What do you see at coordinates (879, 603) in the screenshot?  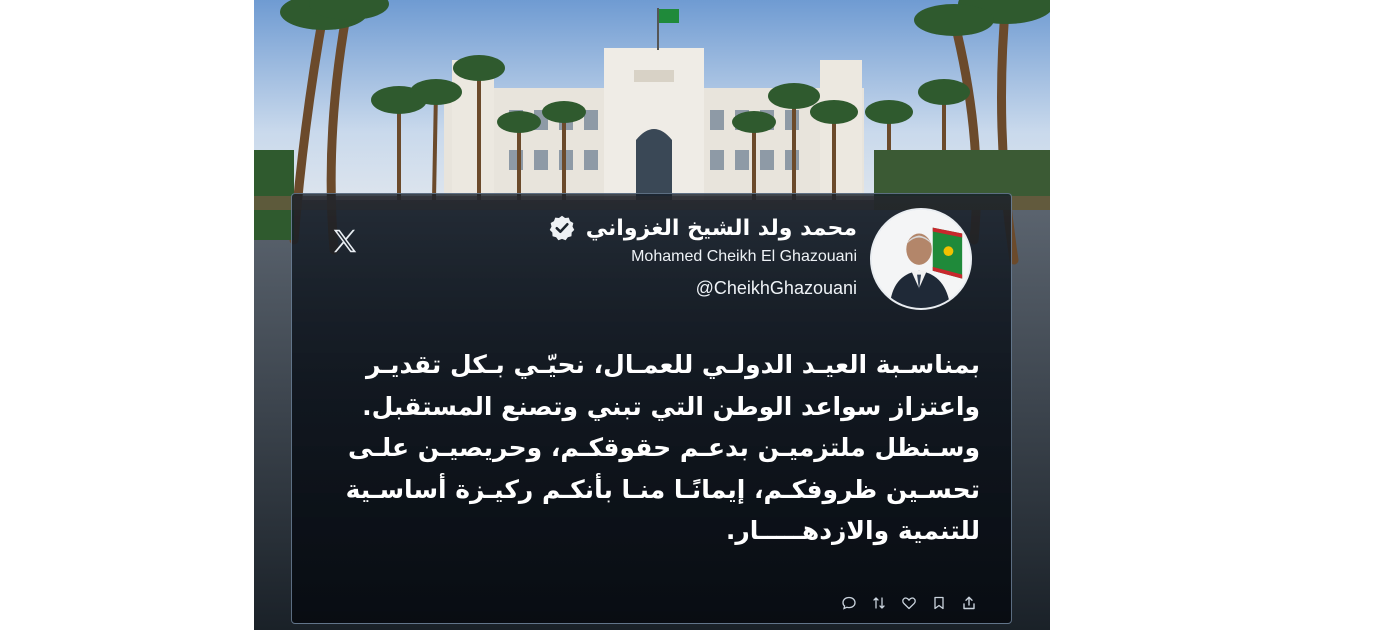 I see `repost-icon` at bounding box center [879, 603].